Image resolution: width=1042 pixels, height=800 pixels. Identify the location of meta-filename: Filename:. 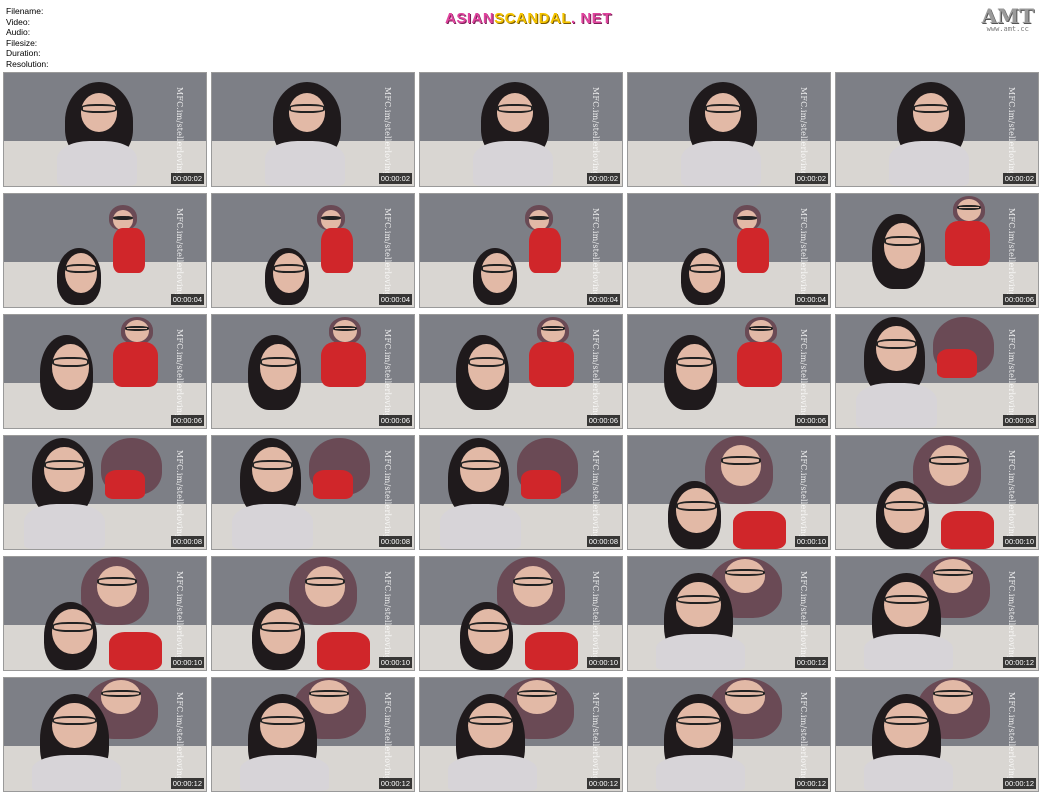
(25, 11).